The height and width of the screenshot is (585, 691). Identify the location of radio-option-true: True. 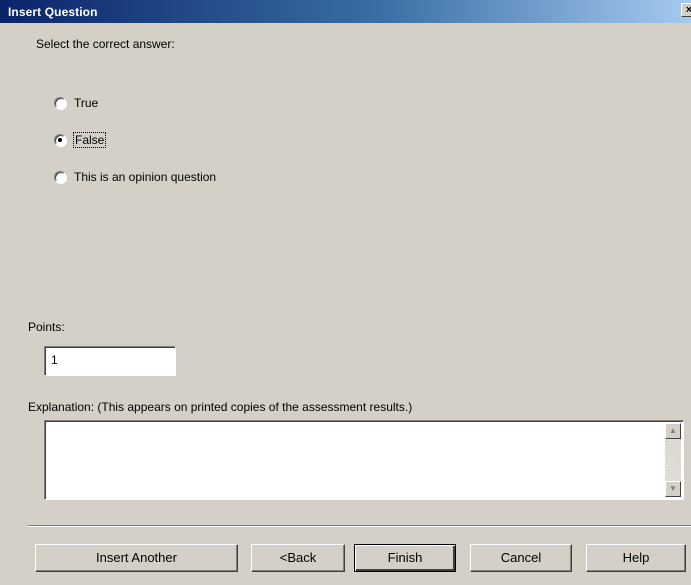
(76, 103).